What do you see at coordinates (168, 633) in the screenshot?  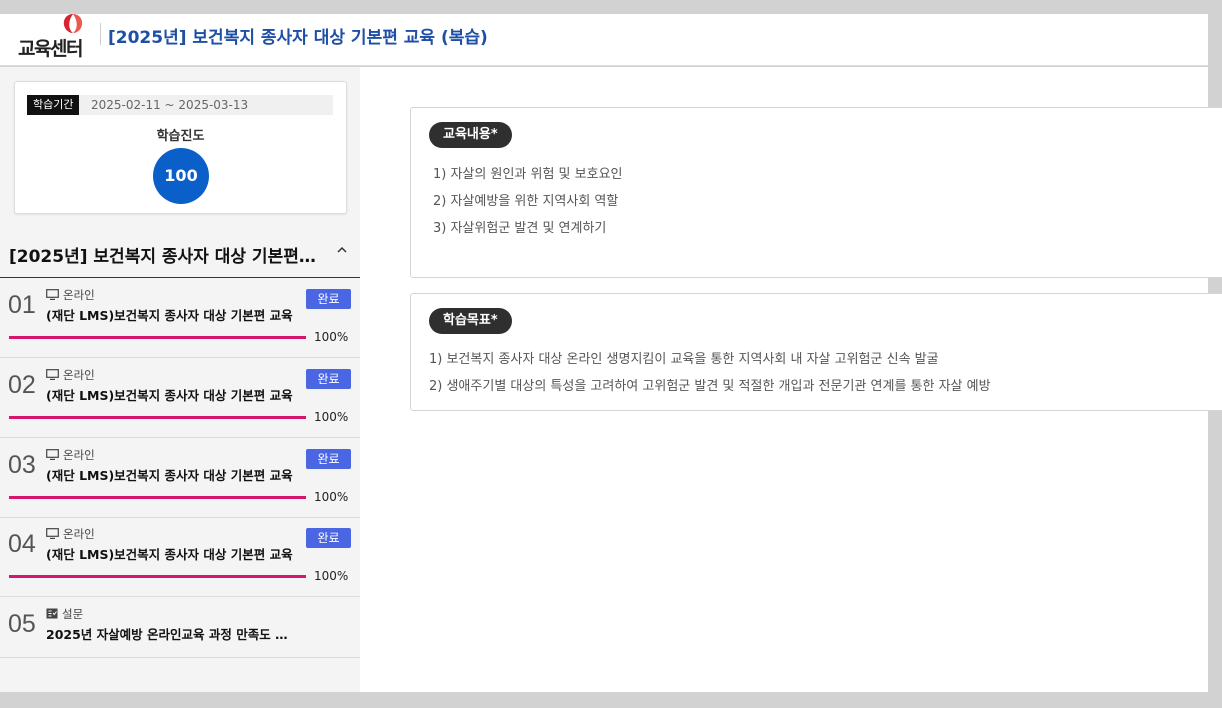 I see `item-title: 2025년 자살예방 온라인교육 과정 만족도 조사` at bounding box center [168, 633].